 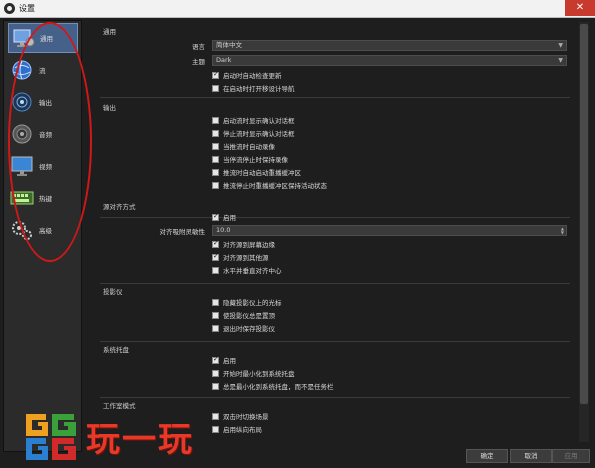 I want to click on projector-checkbox: 使投影仪总是置顶, so click(x=243, y=315).